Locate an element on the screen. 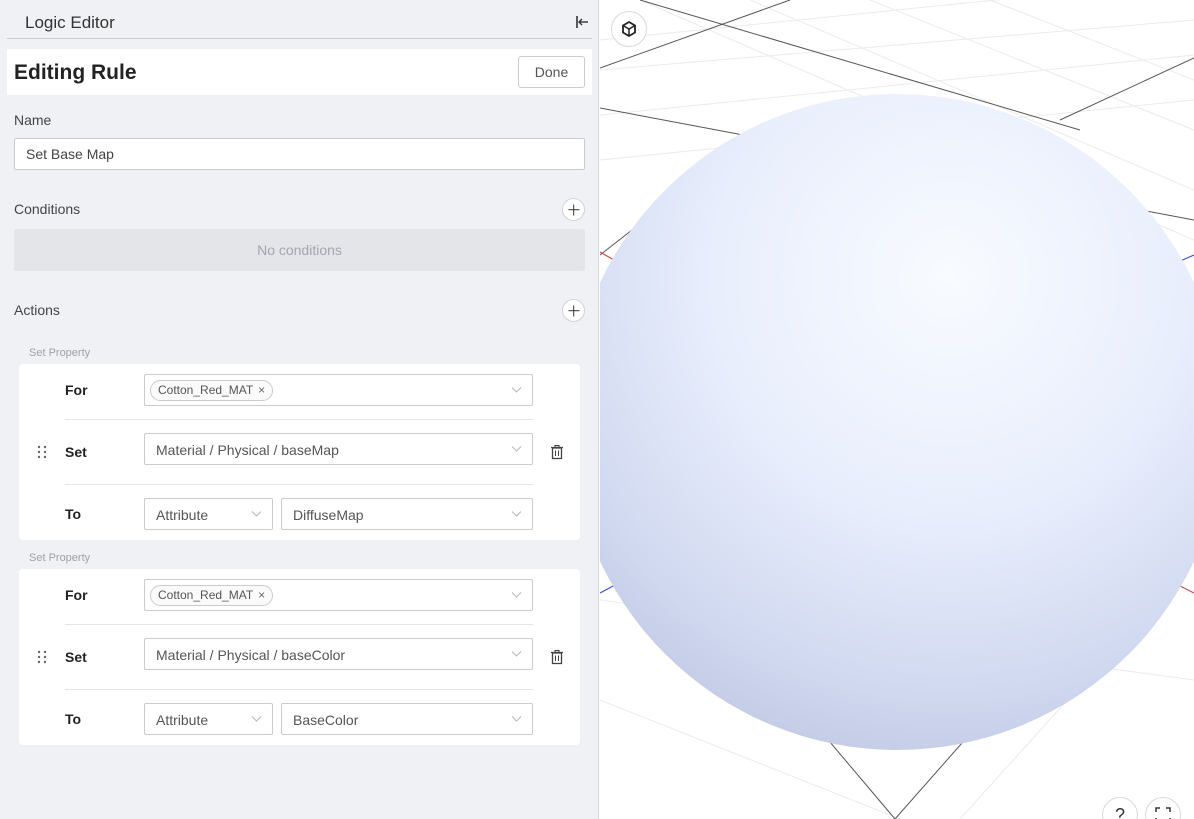 The image size is (1194, 819). attribute-value: DiffuseMap is located at coordinates (328, 515).